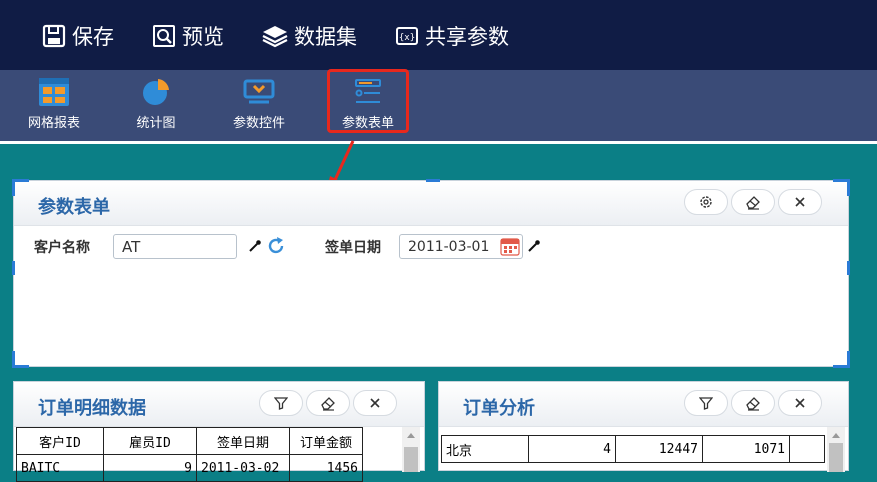  Describe the element at coordinates (746, 449) in the screenshot. I see `table-cell: 1071` at that location.